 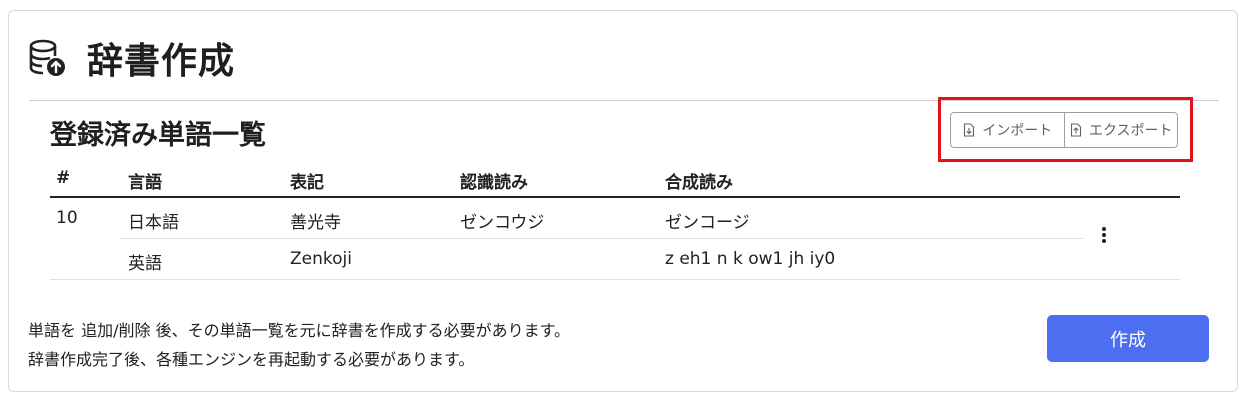 I want to click on page-header: 辞書作成, so click(x=131, y=58).